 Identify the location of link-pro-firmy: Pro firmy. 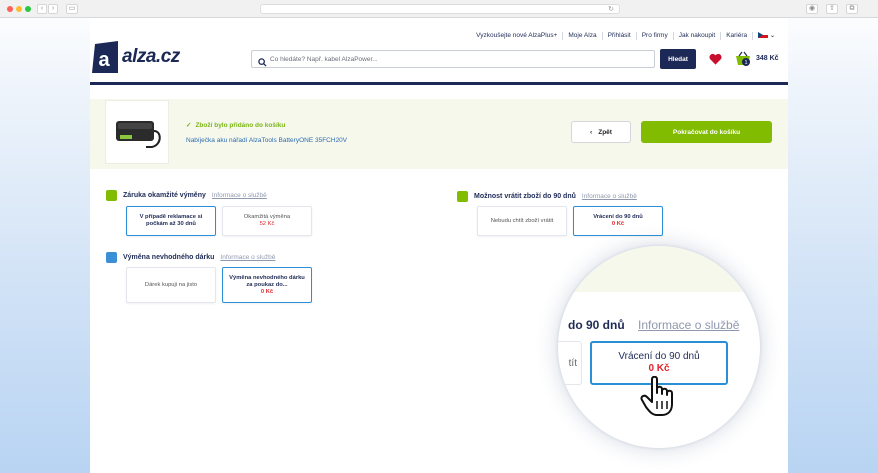
(655, 36).